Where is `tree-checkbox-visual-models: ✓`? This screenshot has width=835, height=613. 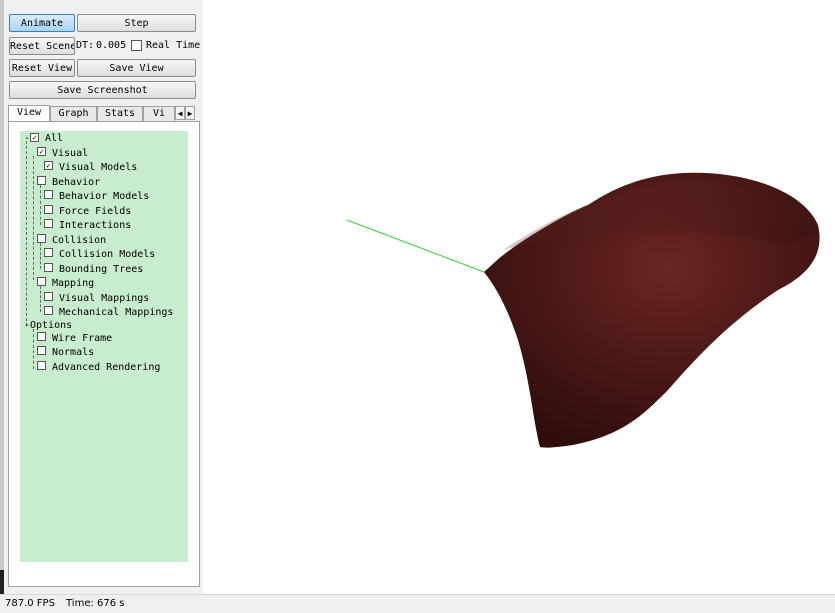 tree-checkbox-visual-models: ✓ is located at coordinates (48, 165).